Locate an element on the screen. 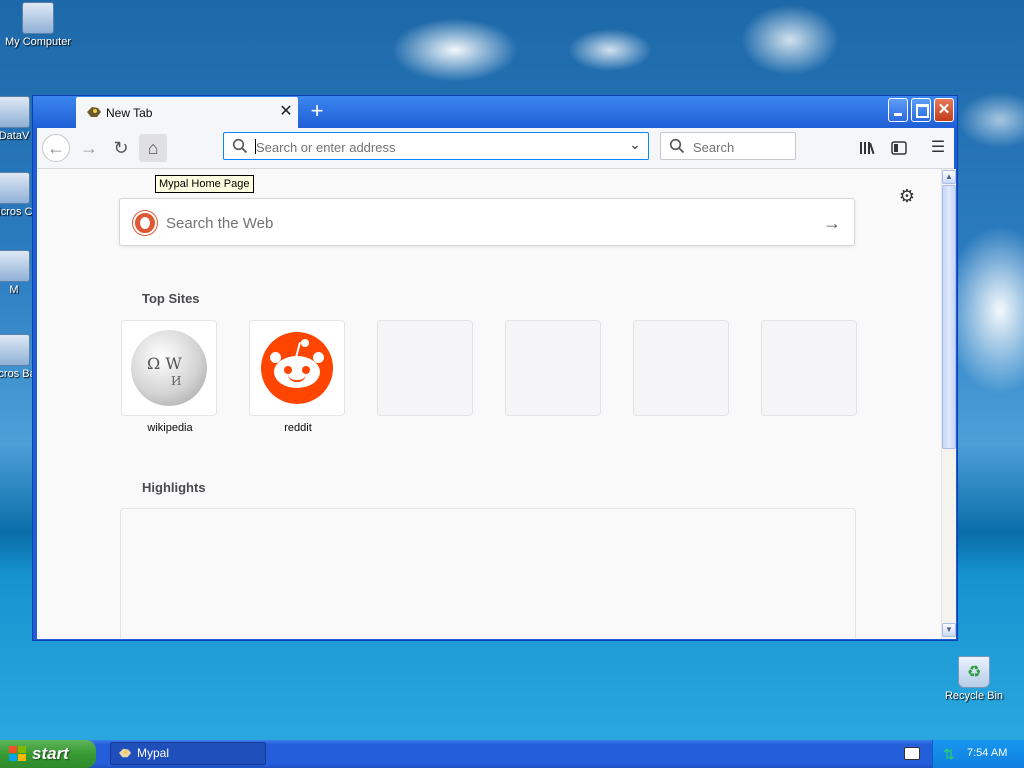 The width and height of the screenshot is (1024, 768). top-sites-heading: Top Sites is located at coordinates (171, 298).